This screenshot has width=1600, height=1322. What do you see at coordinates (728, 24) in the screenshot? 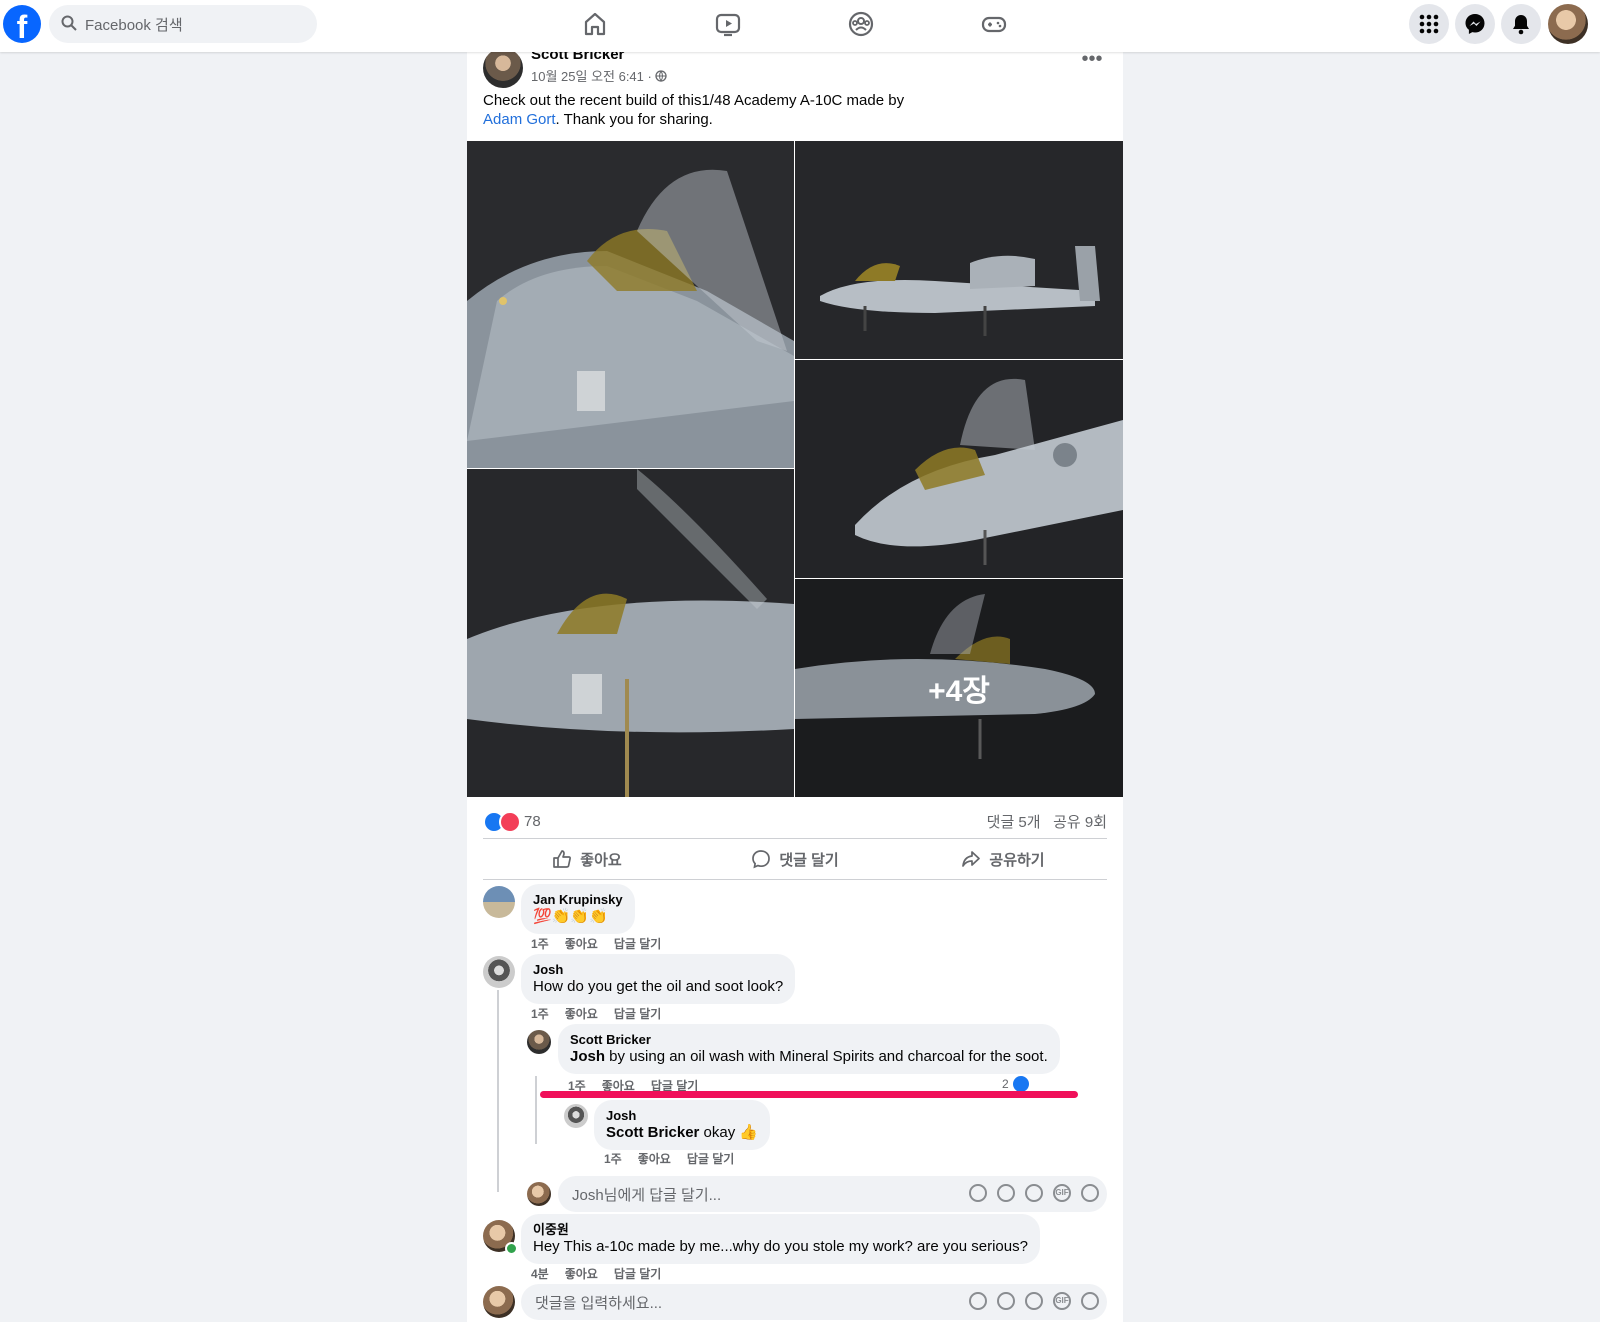
I see `watch-icon` at bounding box center [728, 24].